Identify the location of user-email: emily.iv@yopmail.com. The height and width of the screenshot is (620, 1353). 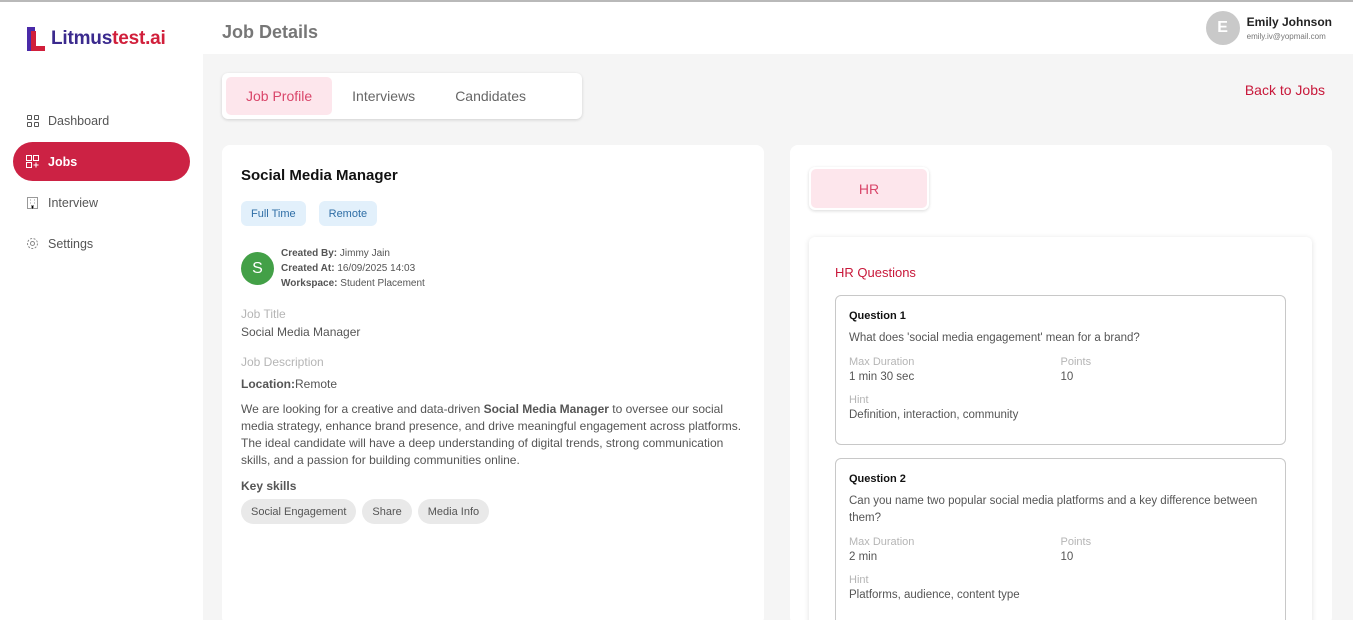
(1286, 36).